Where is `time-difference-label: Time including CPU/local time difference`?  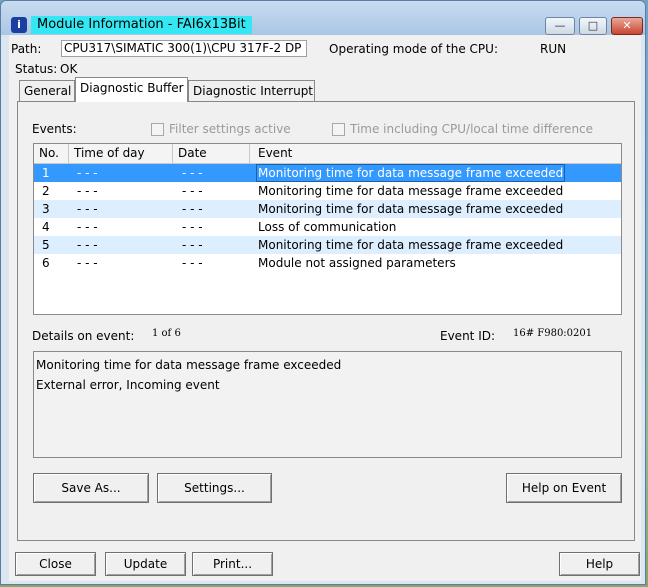 time-difference-label: Time including CPU/local time difference is located at coordinates (472, 129).